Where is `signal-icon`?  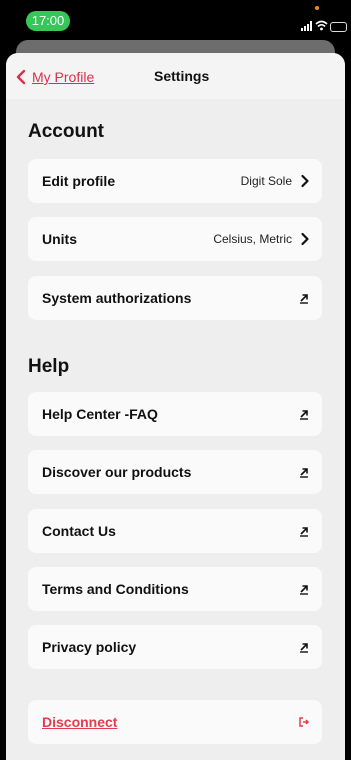
signal-icon is located at coordinates (306, 26).